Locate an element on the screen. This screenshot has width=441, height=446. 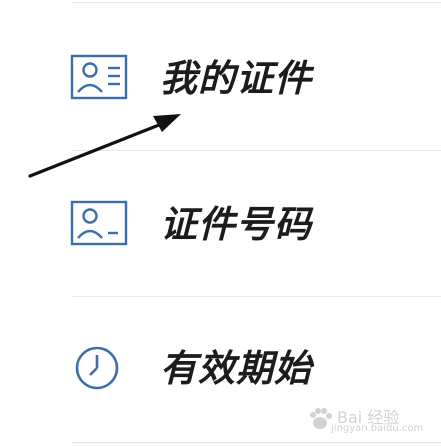
paw-icon is located at coordinates (321, 418).